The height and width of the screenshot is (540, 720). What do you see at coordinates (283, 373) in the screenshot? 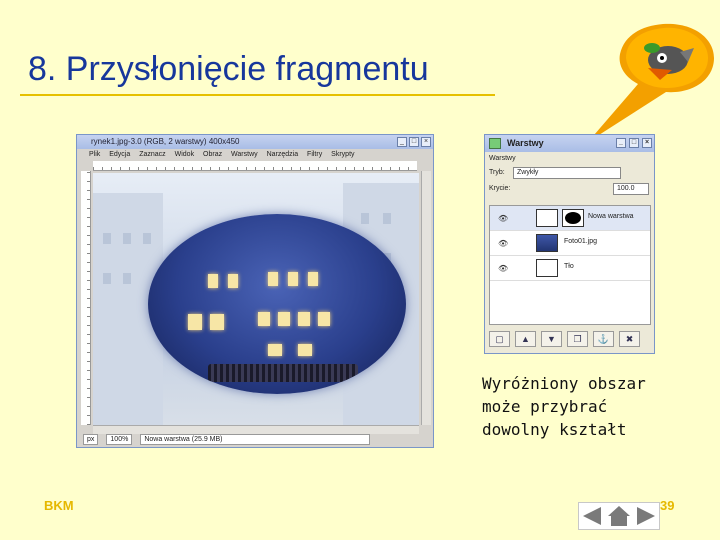
I see `crowd` at bounding box center [283, 373].